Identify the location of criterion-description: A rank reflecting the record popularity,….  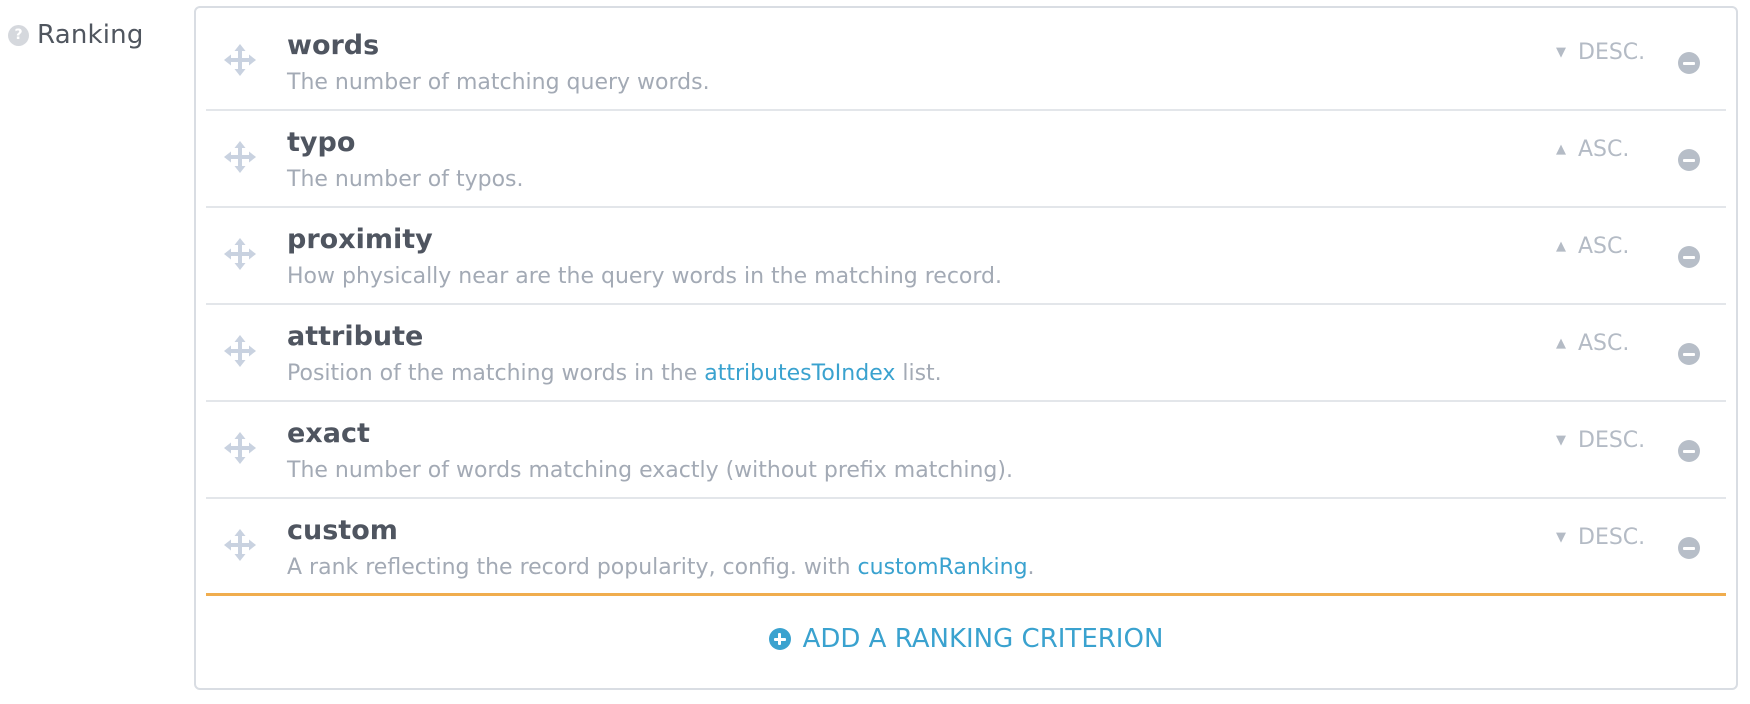
(661, 567).